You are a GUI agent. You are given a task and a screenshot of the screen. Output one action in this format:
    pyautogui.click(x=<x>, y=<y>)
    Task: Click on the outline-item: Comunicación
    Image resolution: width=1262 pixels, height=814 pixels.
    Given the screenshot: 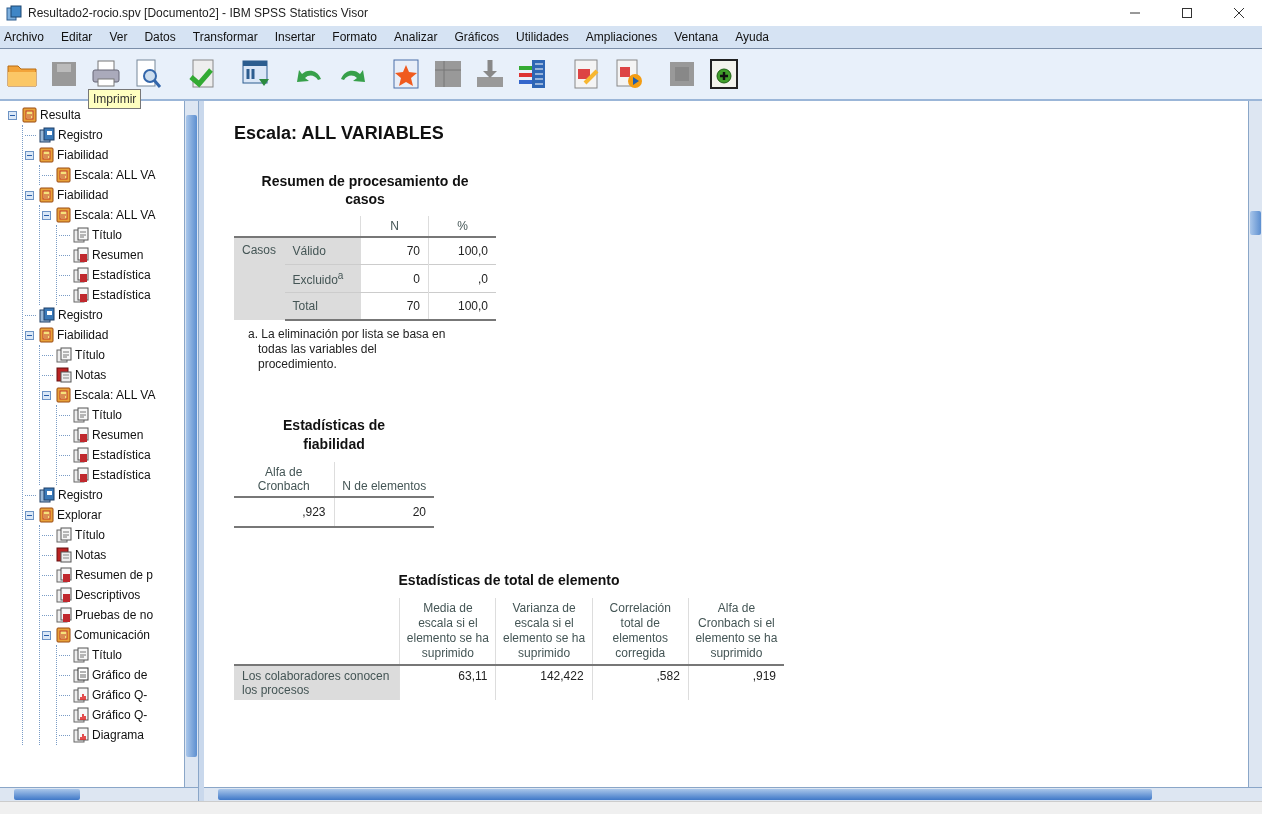 What is the action you would take?
    pyautogui.click(x=112, y=635)
    